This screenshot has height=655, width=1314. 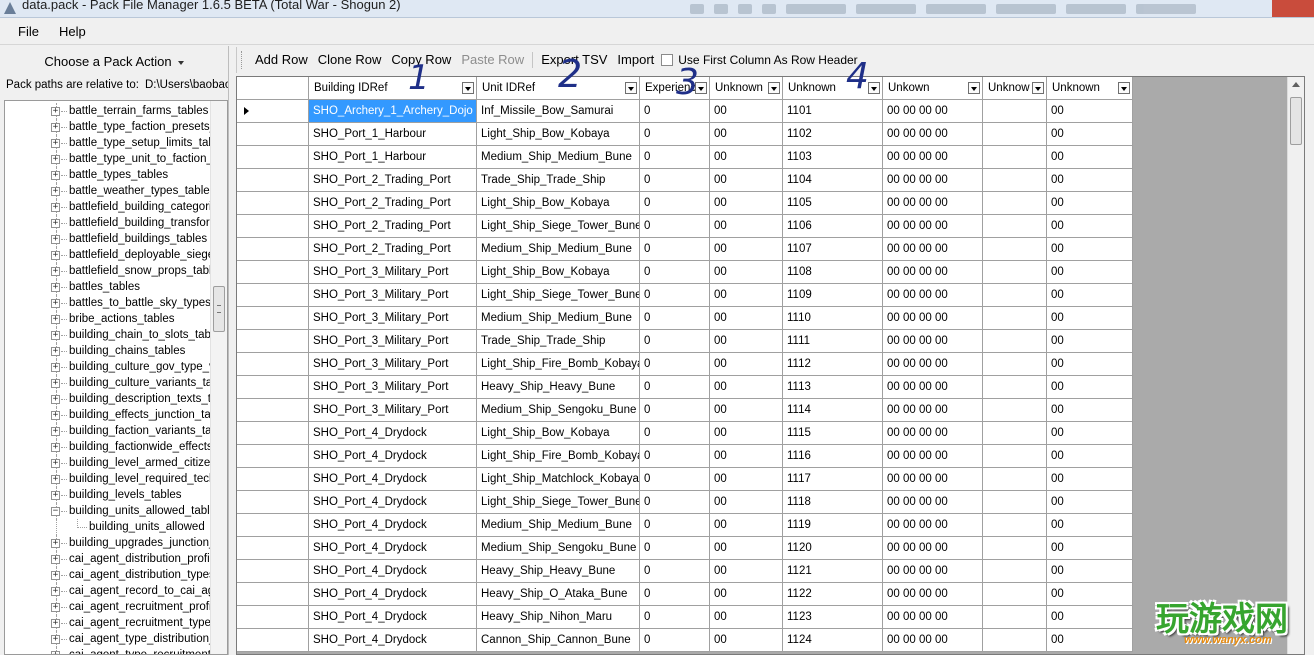 I want to click on table-cell: 1121, so click(x=833, y=571).